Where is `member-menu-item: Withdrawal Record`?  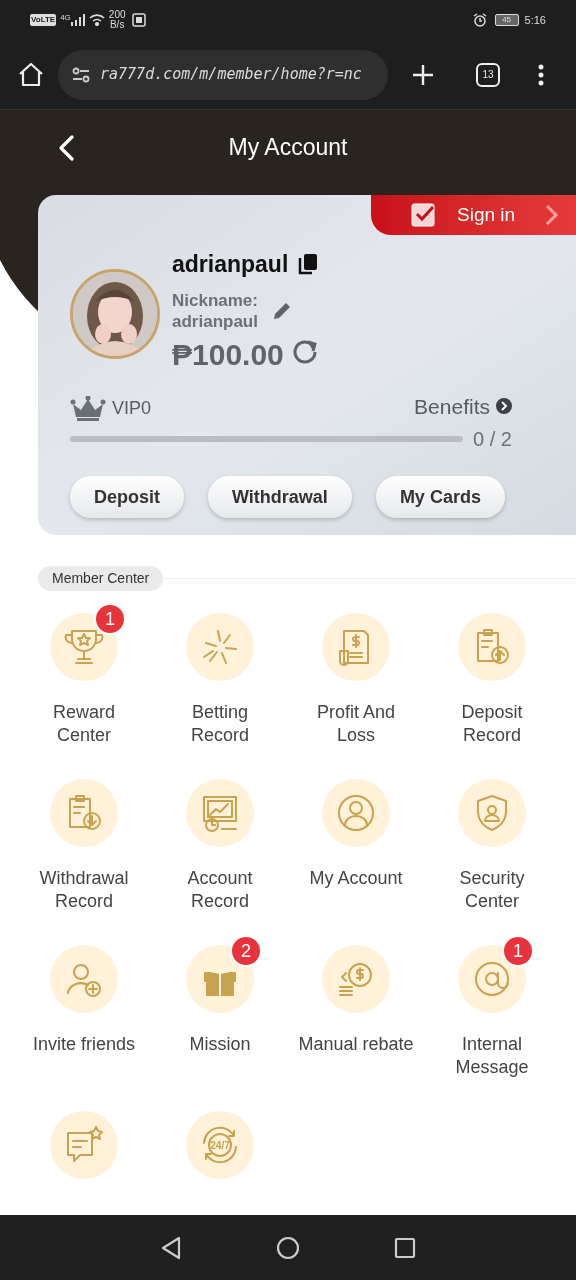 member-menu-item: Withdrawal Record is located at coordinates (84, 840).